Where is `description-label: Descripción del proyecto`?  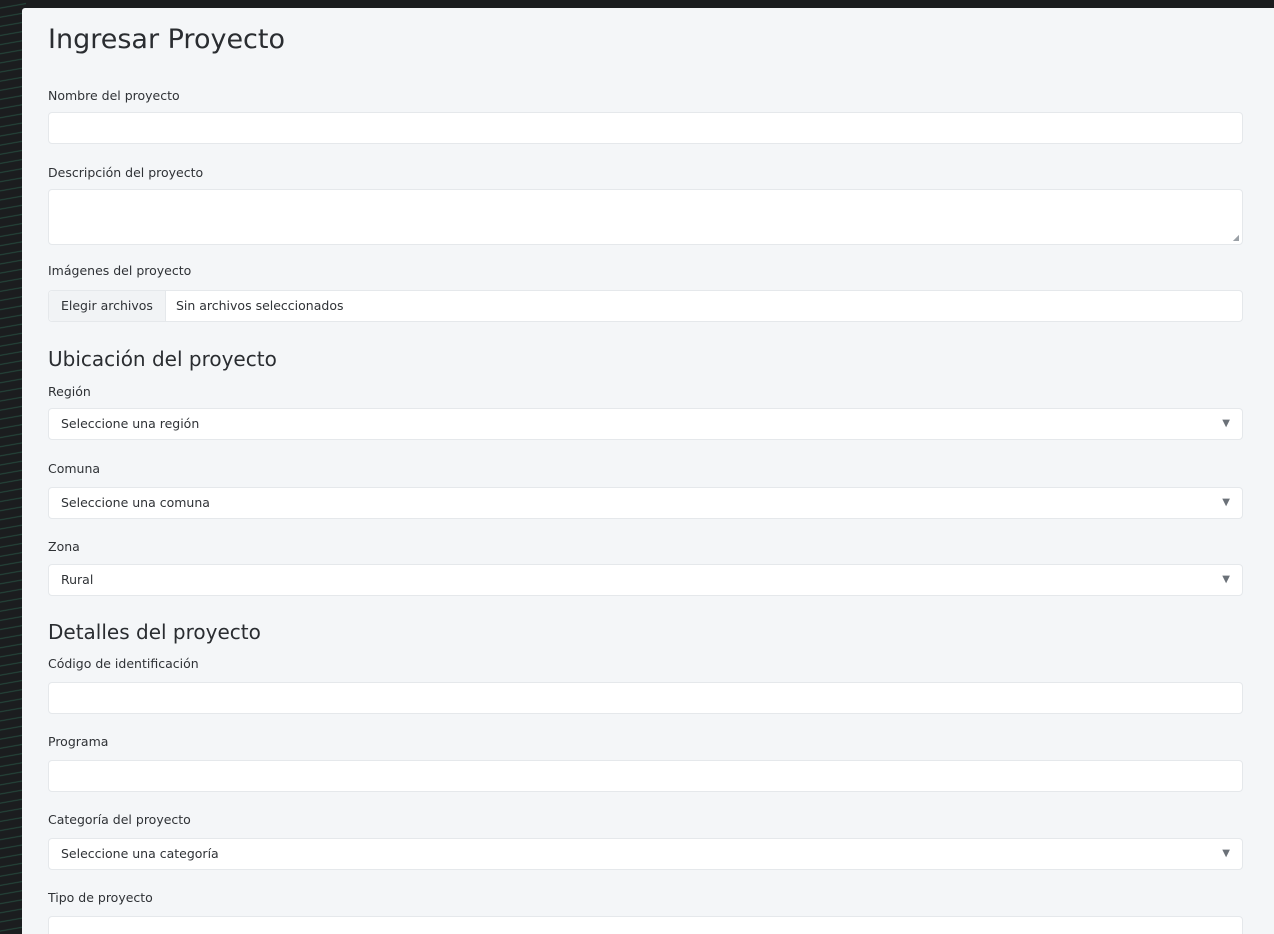
description-label: Descripción del proyecto is located at coordinates (126, 172).